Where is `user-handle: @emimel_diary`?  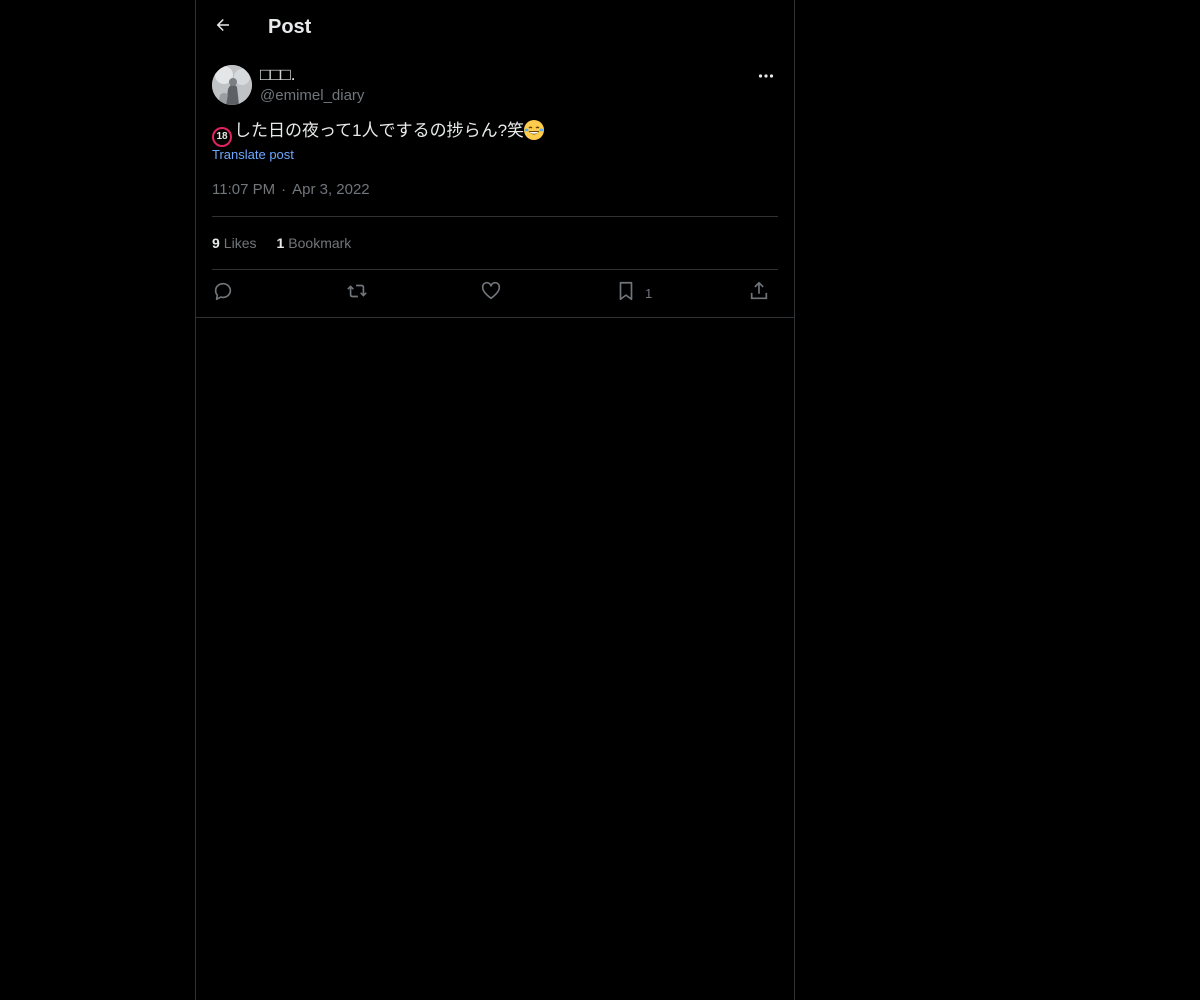 user-handle: @emimel_diary is located at coordinates (312, 96).